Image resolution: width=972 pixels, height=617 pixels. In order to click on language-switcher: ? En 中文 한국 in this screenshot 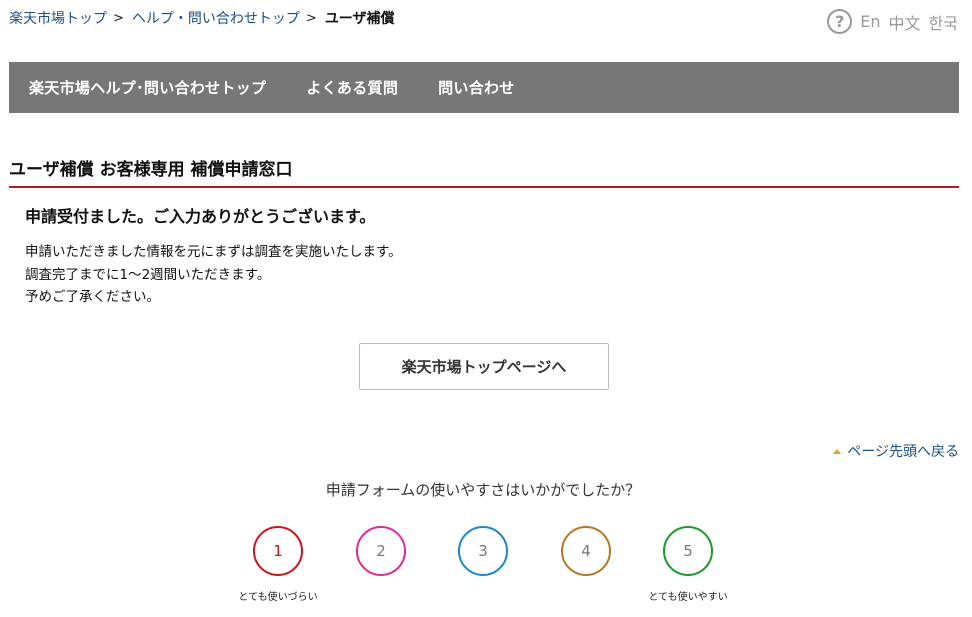, I will do `click(892, 21)`.